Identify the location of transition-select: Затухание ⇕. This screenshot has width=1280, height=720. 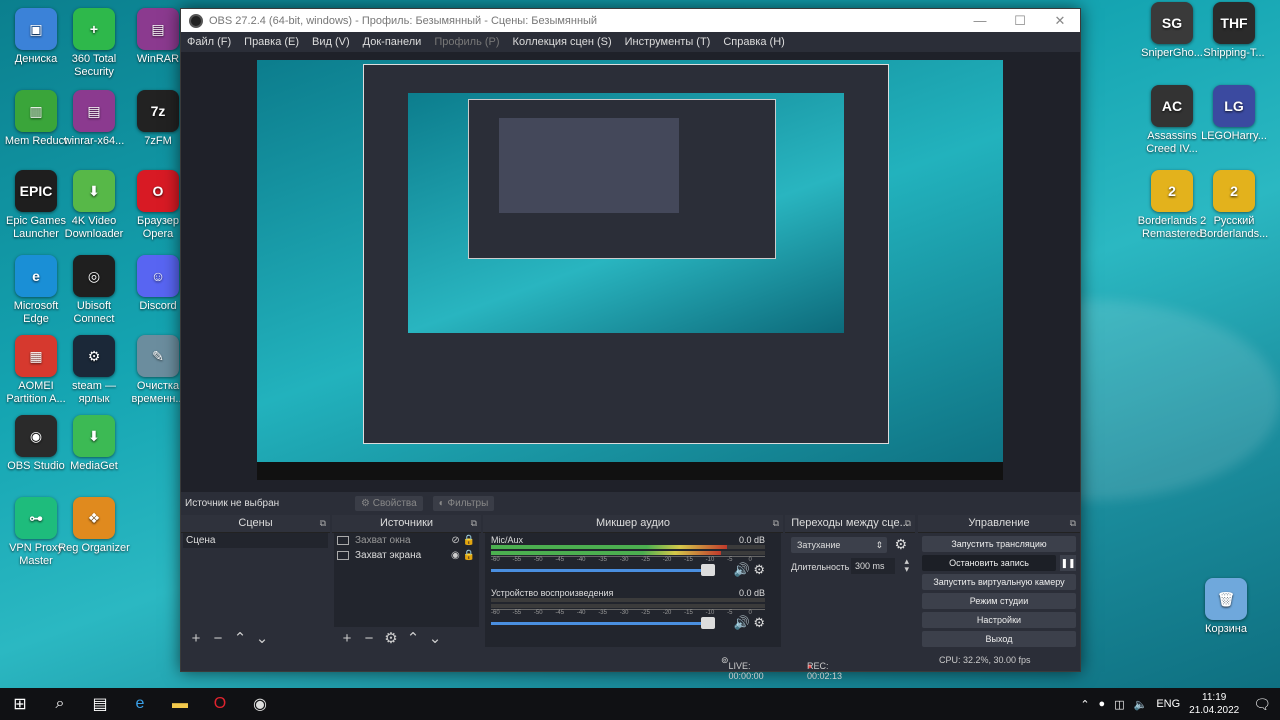
(839, 545).